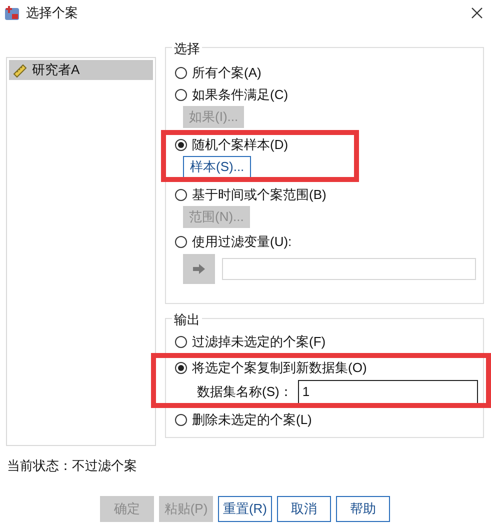  Describe the element at coordinates (259, 342) in the screenshot. I see `option-label: 过滤掉未选定的个案(F)` at that location.